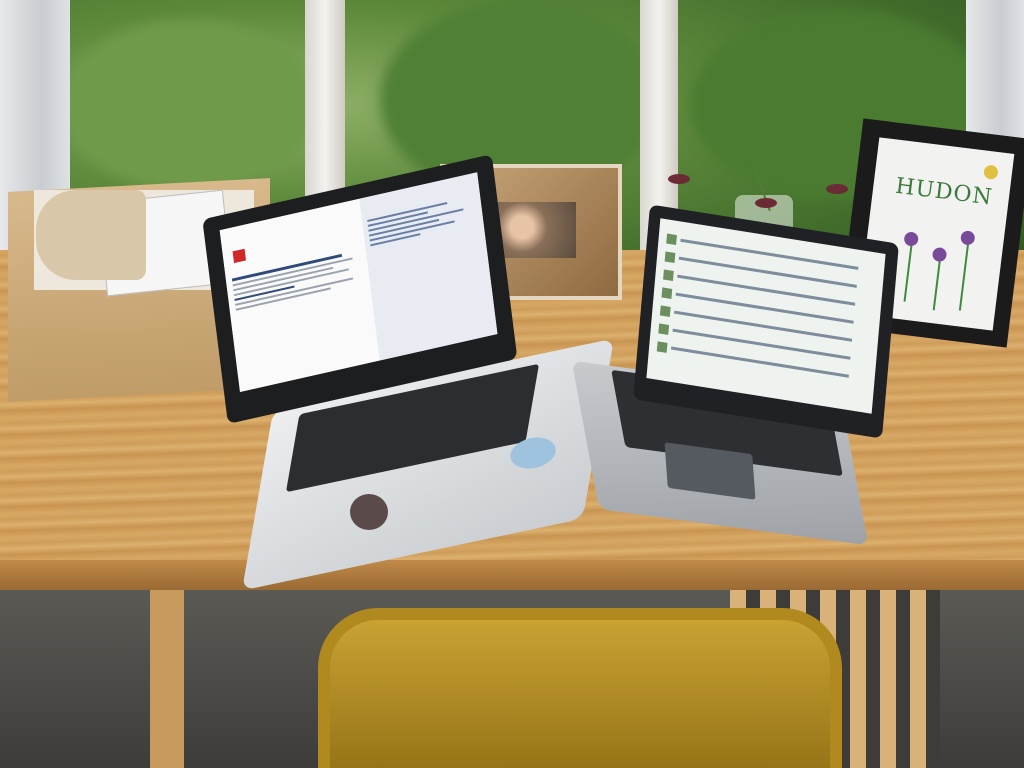  What do you see at coordinates (428, 266) in the screenshot?
I see `devtools-pane` at bounding box center [428, 266].